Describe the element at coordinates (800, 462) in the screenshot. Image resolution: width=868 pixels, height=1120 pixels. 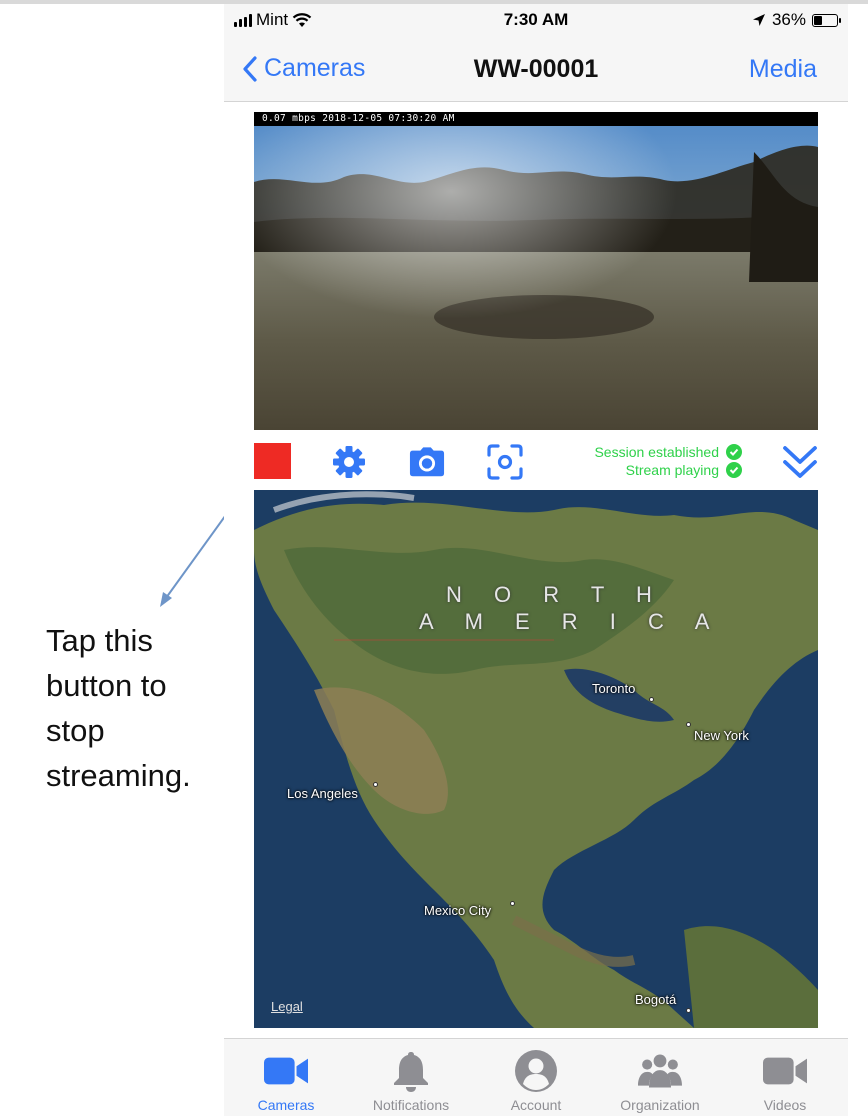
I see `double-chevron-down-icon` at that location.